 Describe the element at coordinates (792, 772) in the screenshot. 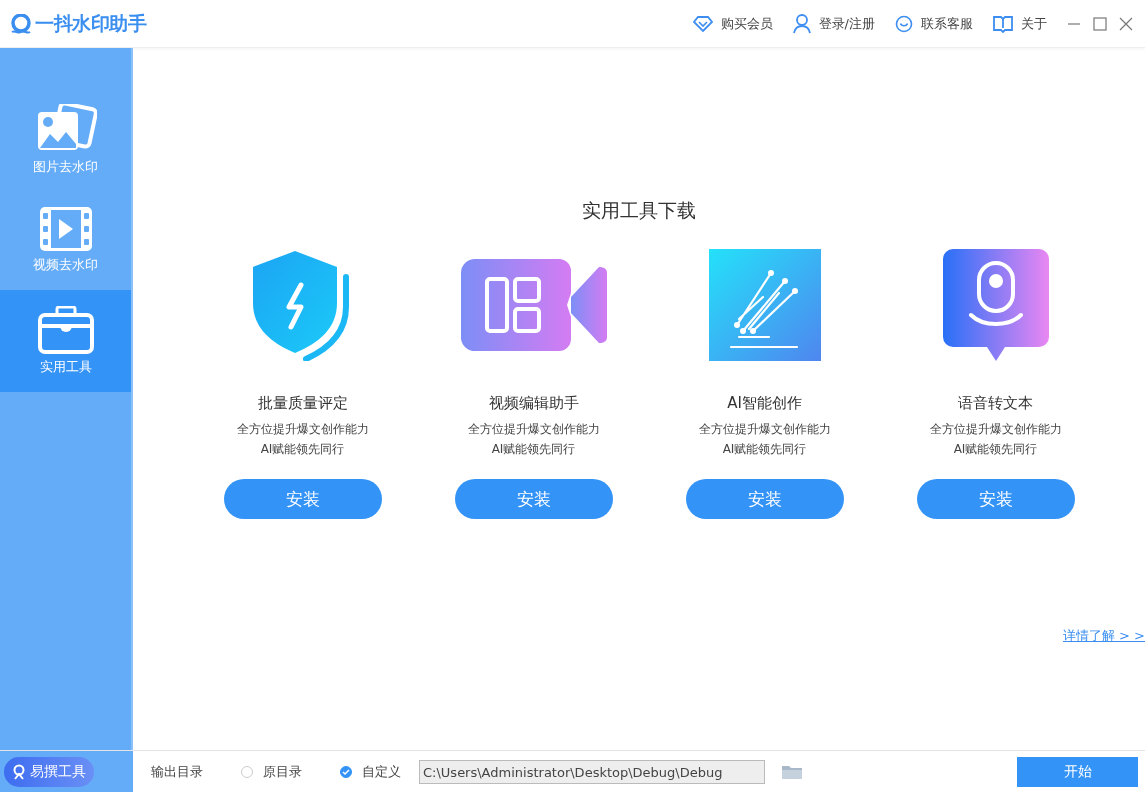

I see `folder-icon` at that location.